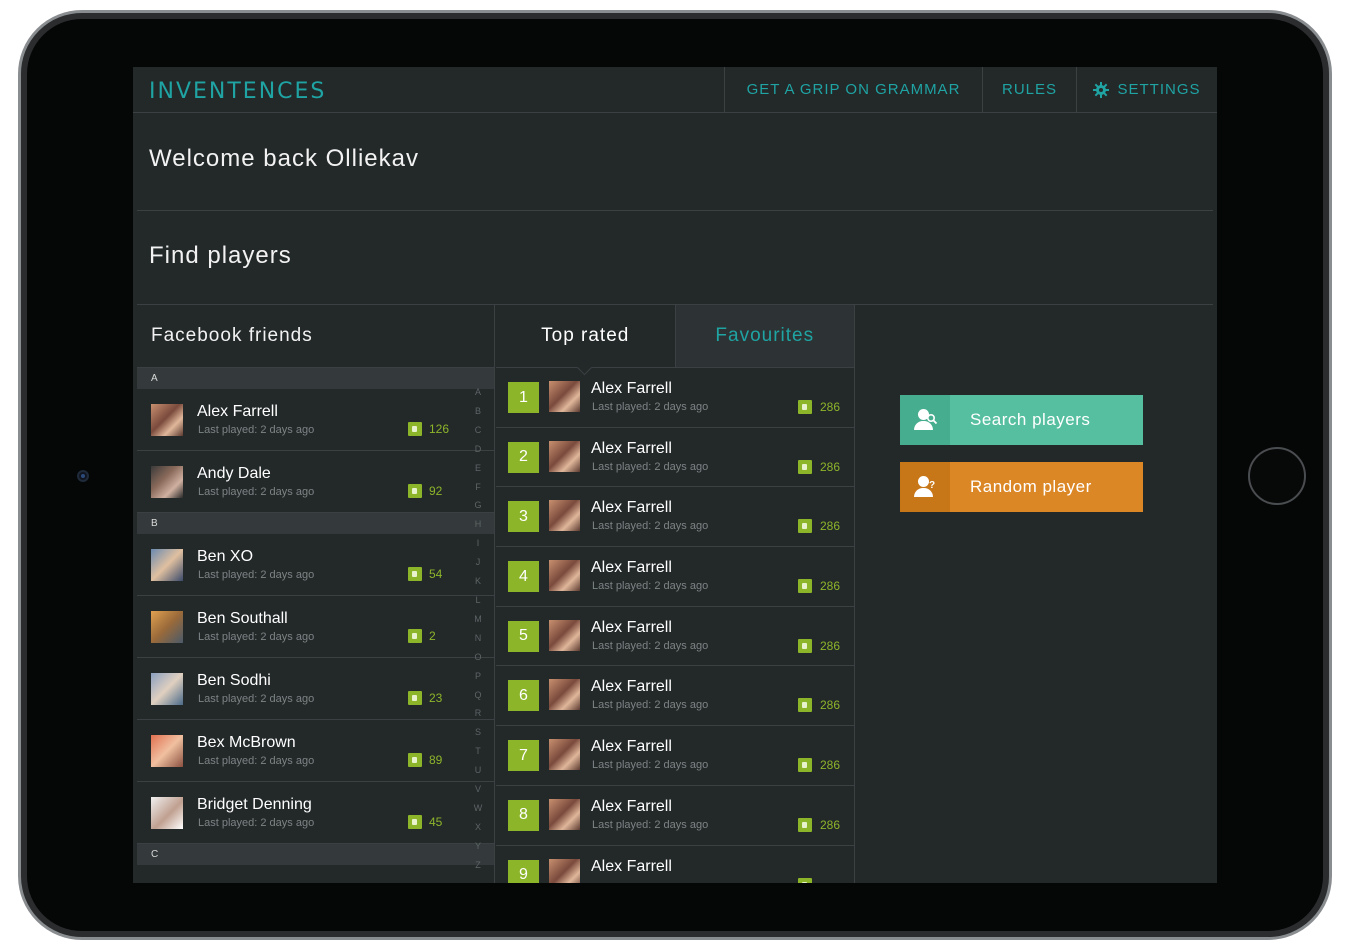 This screenshot has height=950, width=1350. What do you see at coordinates (315, 565) in the screenshot?
I see `friend-row: Ben XO Last played: 2 days ago 54` at bounding box center [315, 565].